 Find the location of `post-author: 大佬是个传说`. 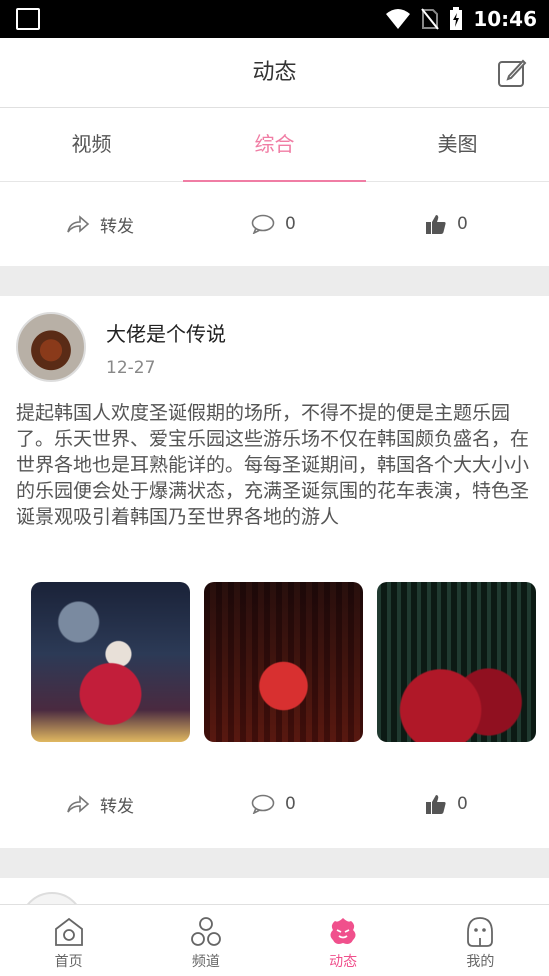

post-author: 大佬是个传说 is located at coordinates (166, 332).